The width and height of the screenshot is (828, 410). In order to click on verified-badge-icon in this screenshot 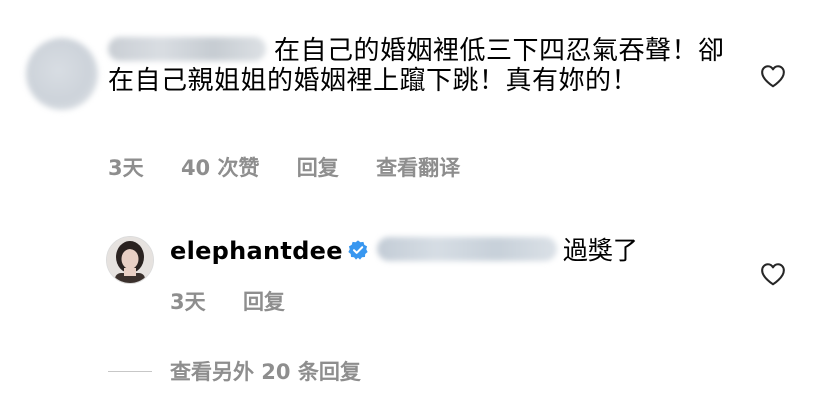, I will do `click(358, 250)`.